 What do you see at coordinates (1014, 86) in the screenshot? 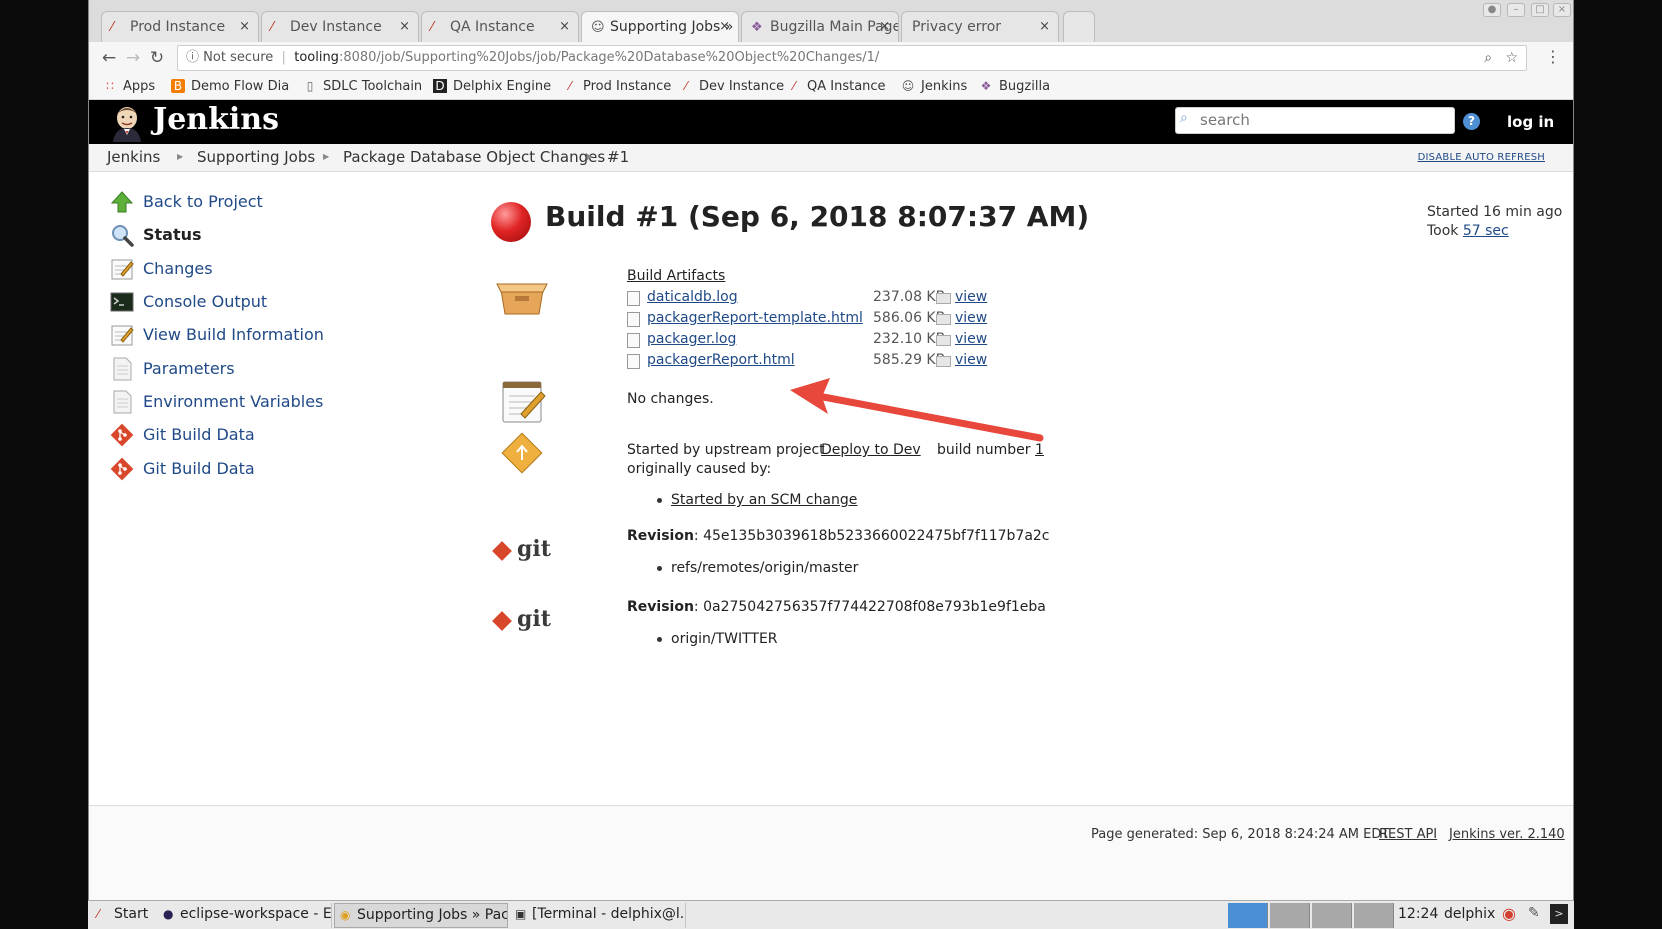
I see `bookmark-bugzilla: ❖ Bugzilla` at bounding box center [1014, 86].